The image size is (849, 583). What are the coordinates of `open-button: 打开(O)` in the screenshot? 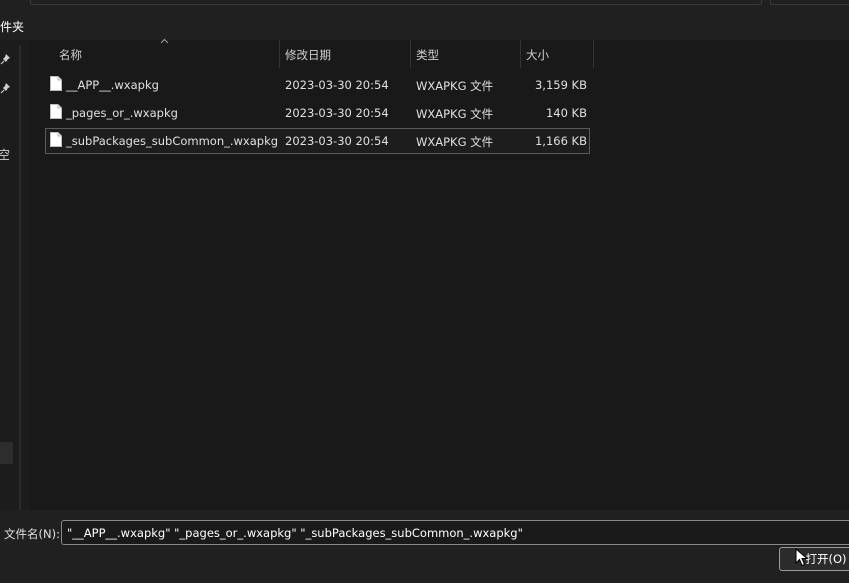 It's located at (814, 559).